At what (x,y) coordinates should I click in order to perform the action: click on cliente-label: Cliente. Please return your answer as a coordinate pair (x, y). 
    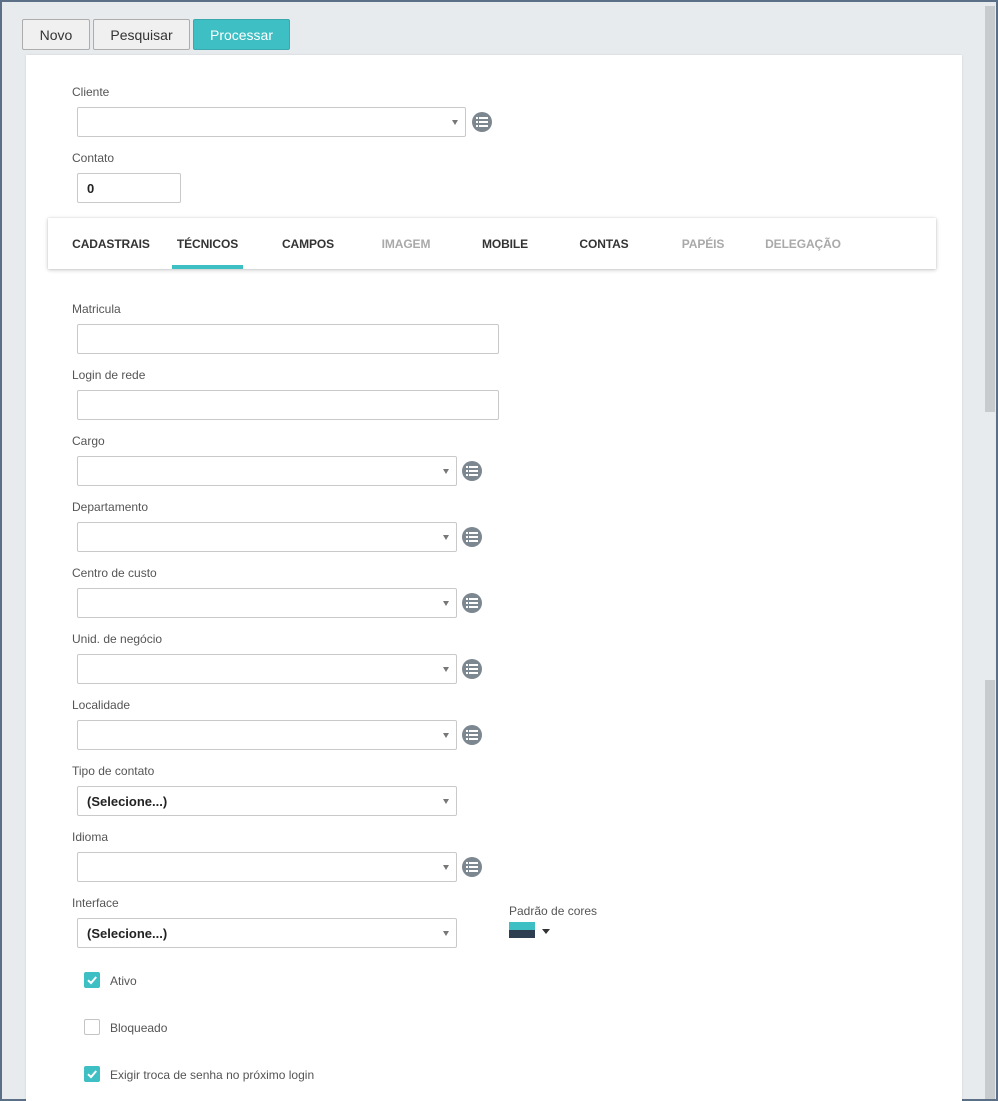
    Looking at the image, I should click on (91, 92).